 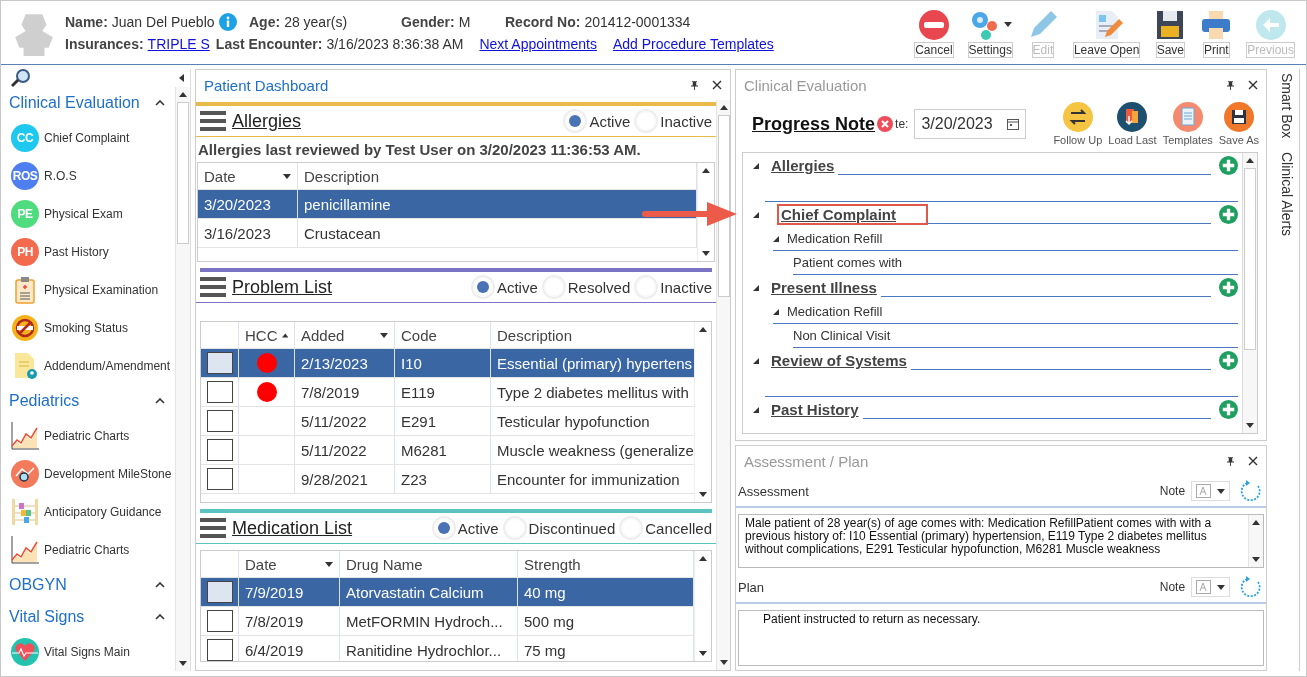 What do you see at coordinates (92, 652) in the screenshot?
I see `sidebar-item: Vital Signs Main` at bounding box center [92, 652].